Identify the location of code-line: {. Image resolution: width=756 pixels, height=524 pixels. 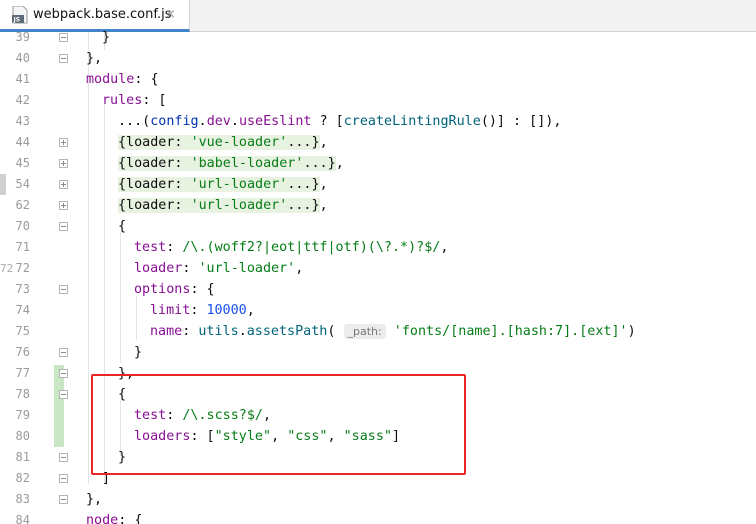
(122, 226).